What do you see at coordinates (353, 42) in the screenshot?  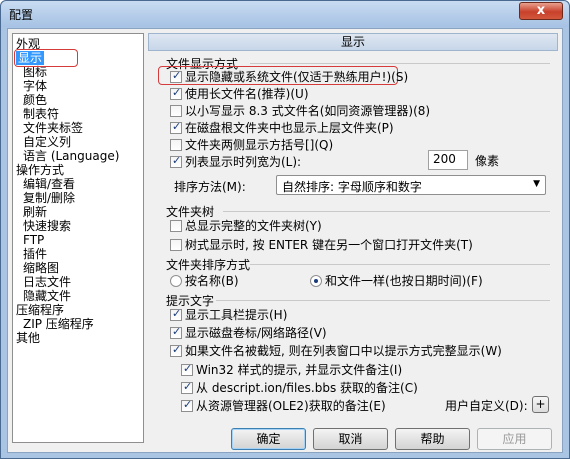 I see `panel-title: 显示` at bounding box center [353, 42].